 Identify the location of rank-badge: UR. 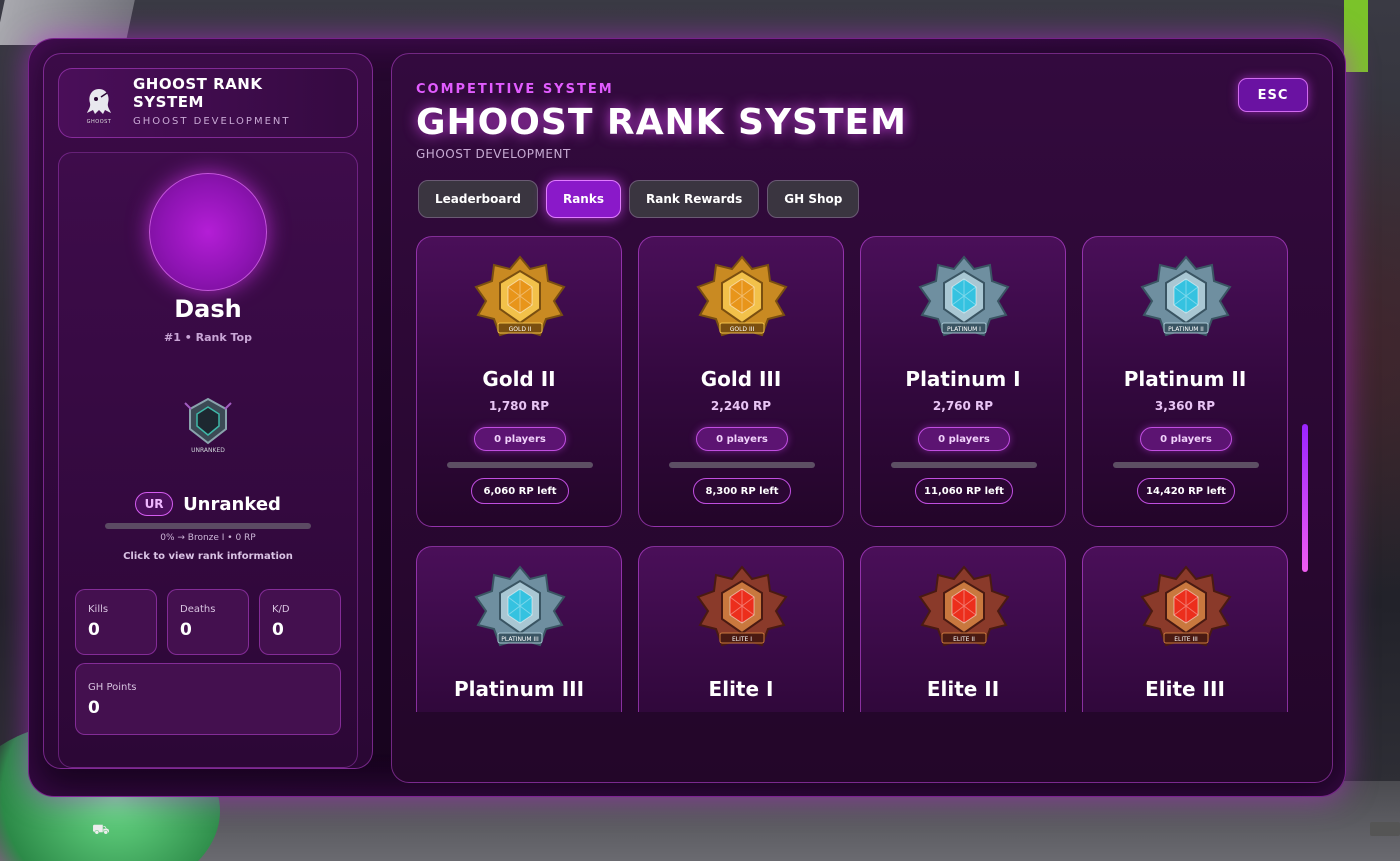
(154, 504).